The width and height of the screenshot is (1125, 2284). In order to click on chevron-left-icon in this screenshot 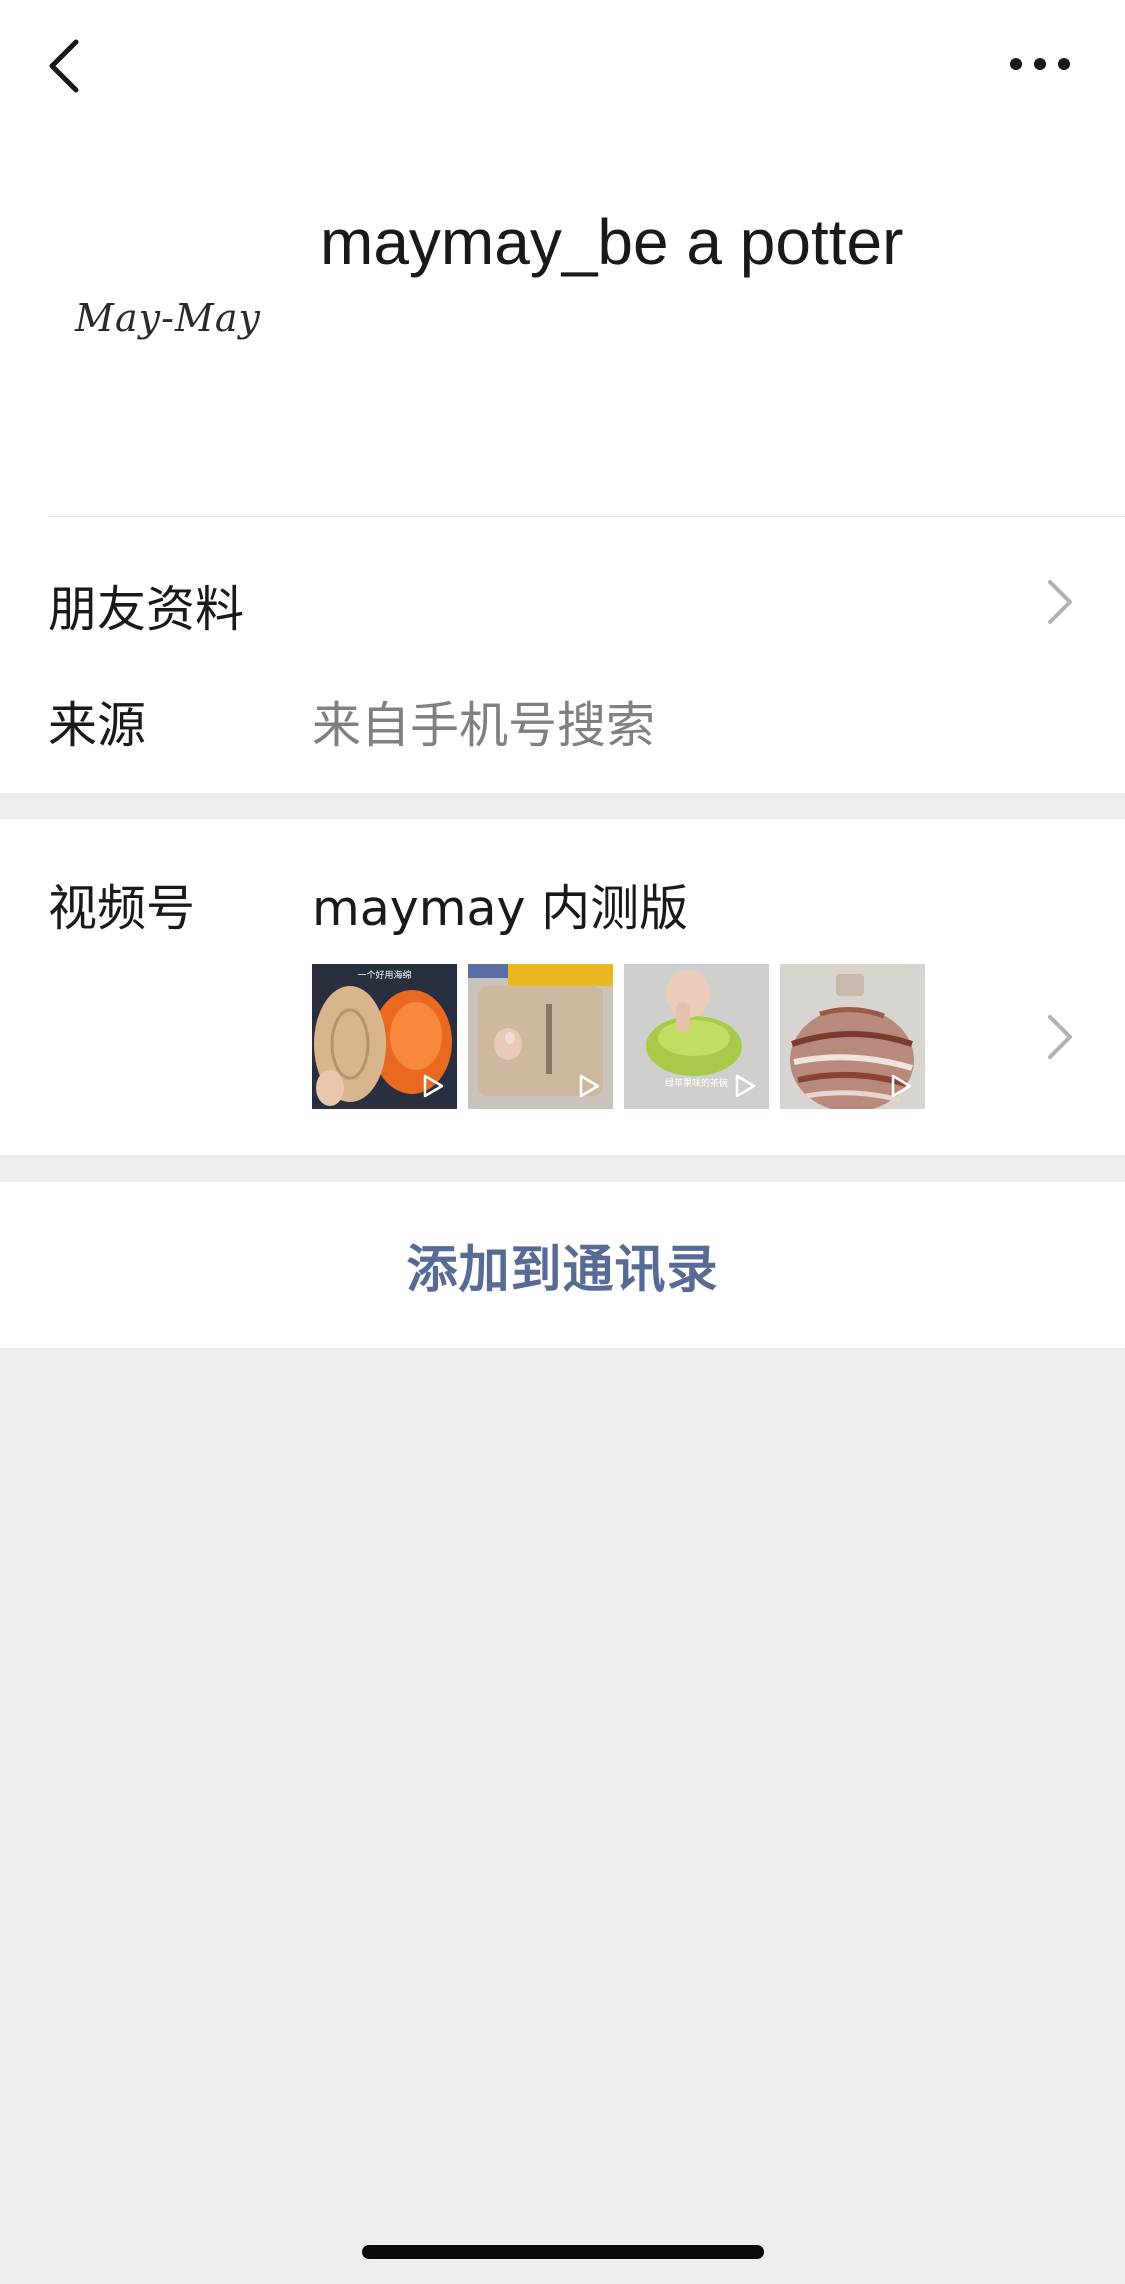, I will do `click(64, 66)`.